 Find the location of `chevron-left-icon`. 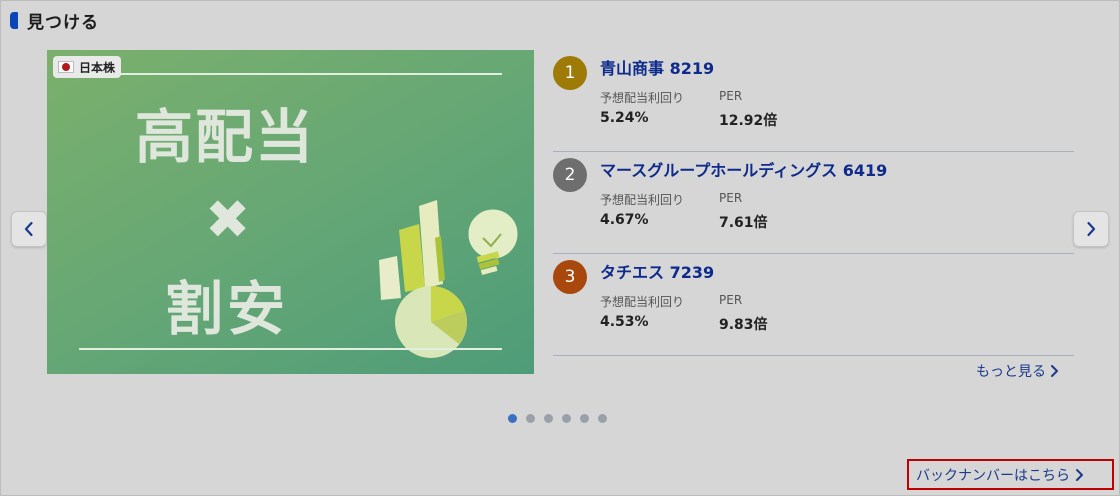

chevron-left-icon is located at coordinates (28, 229).